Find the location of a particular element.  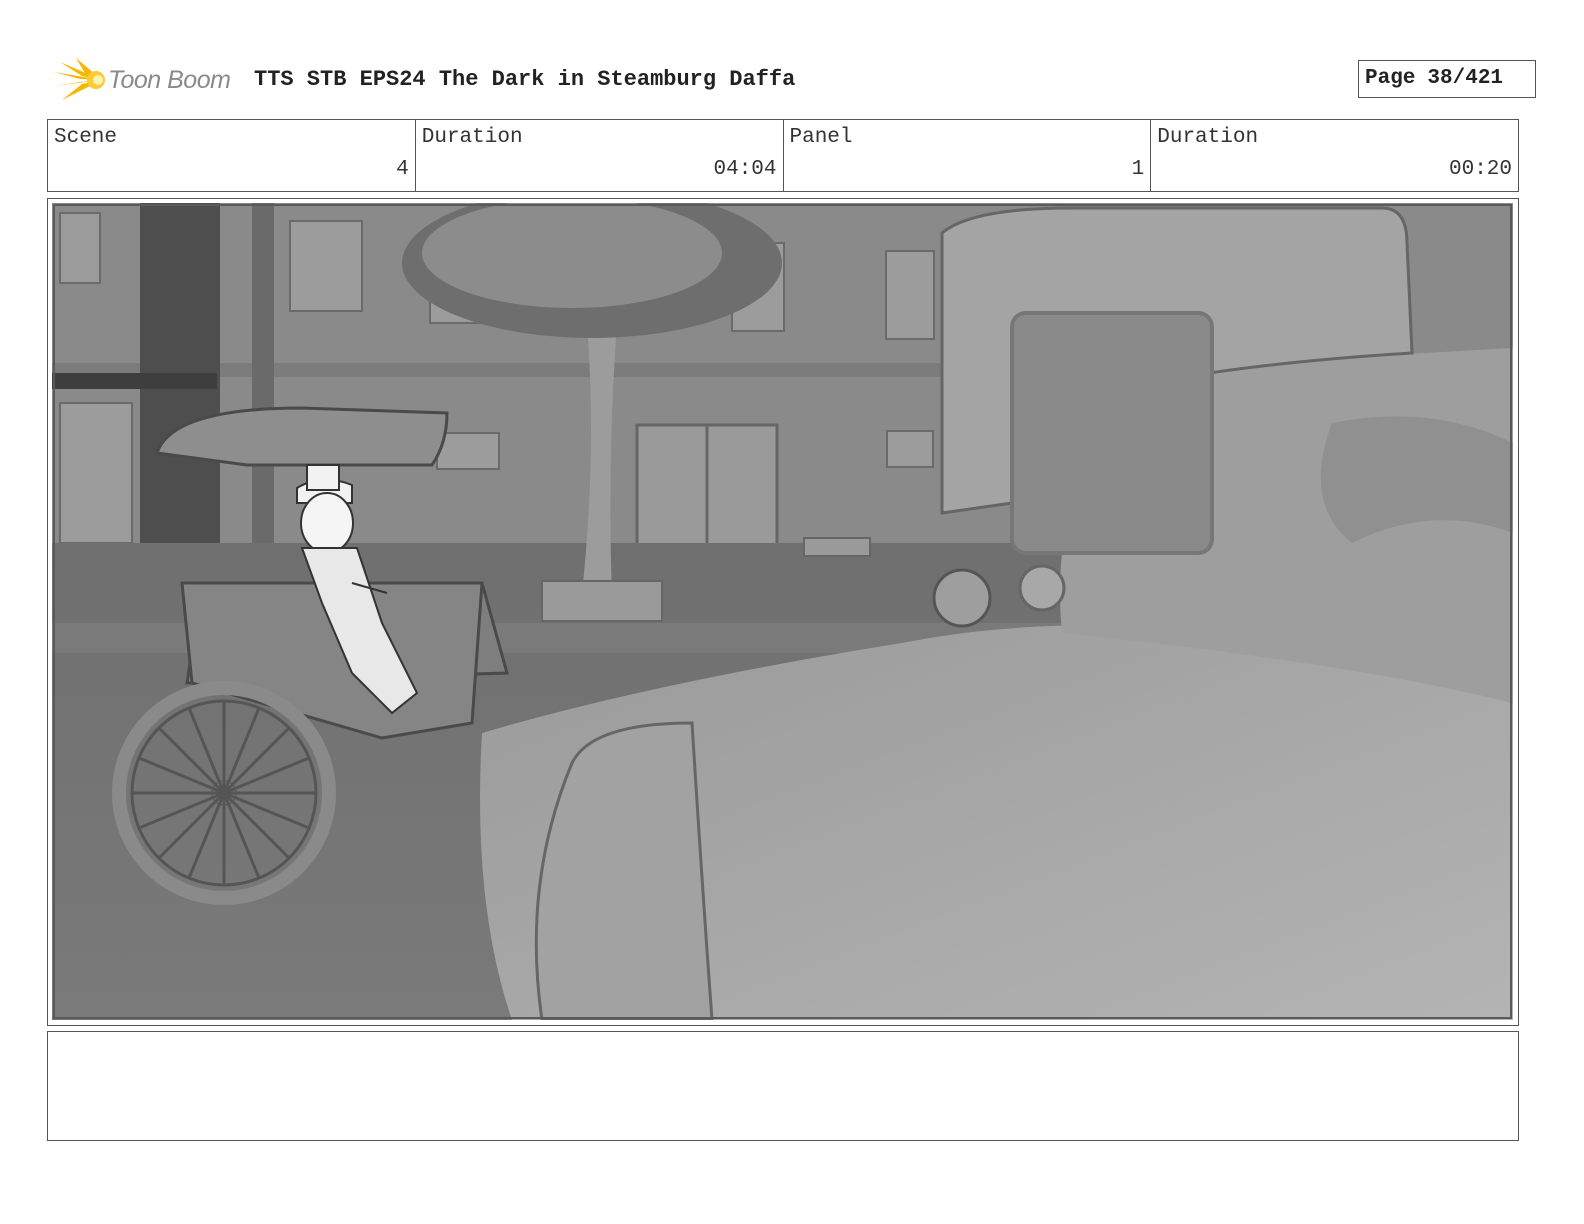

toon-boom-burst-icon is located at coordinates (79, 79).